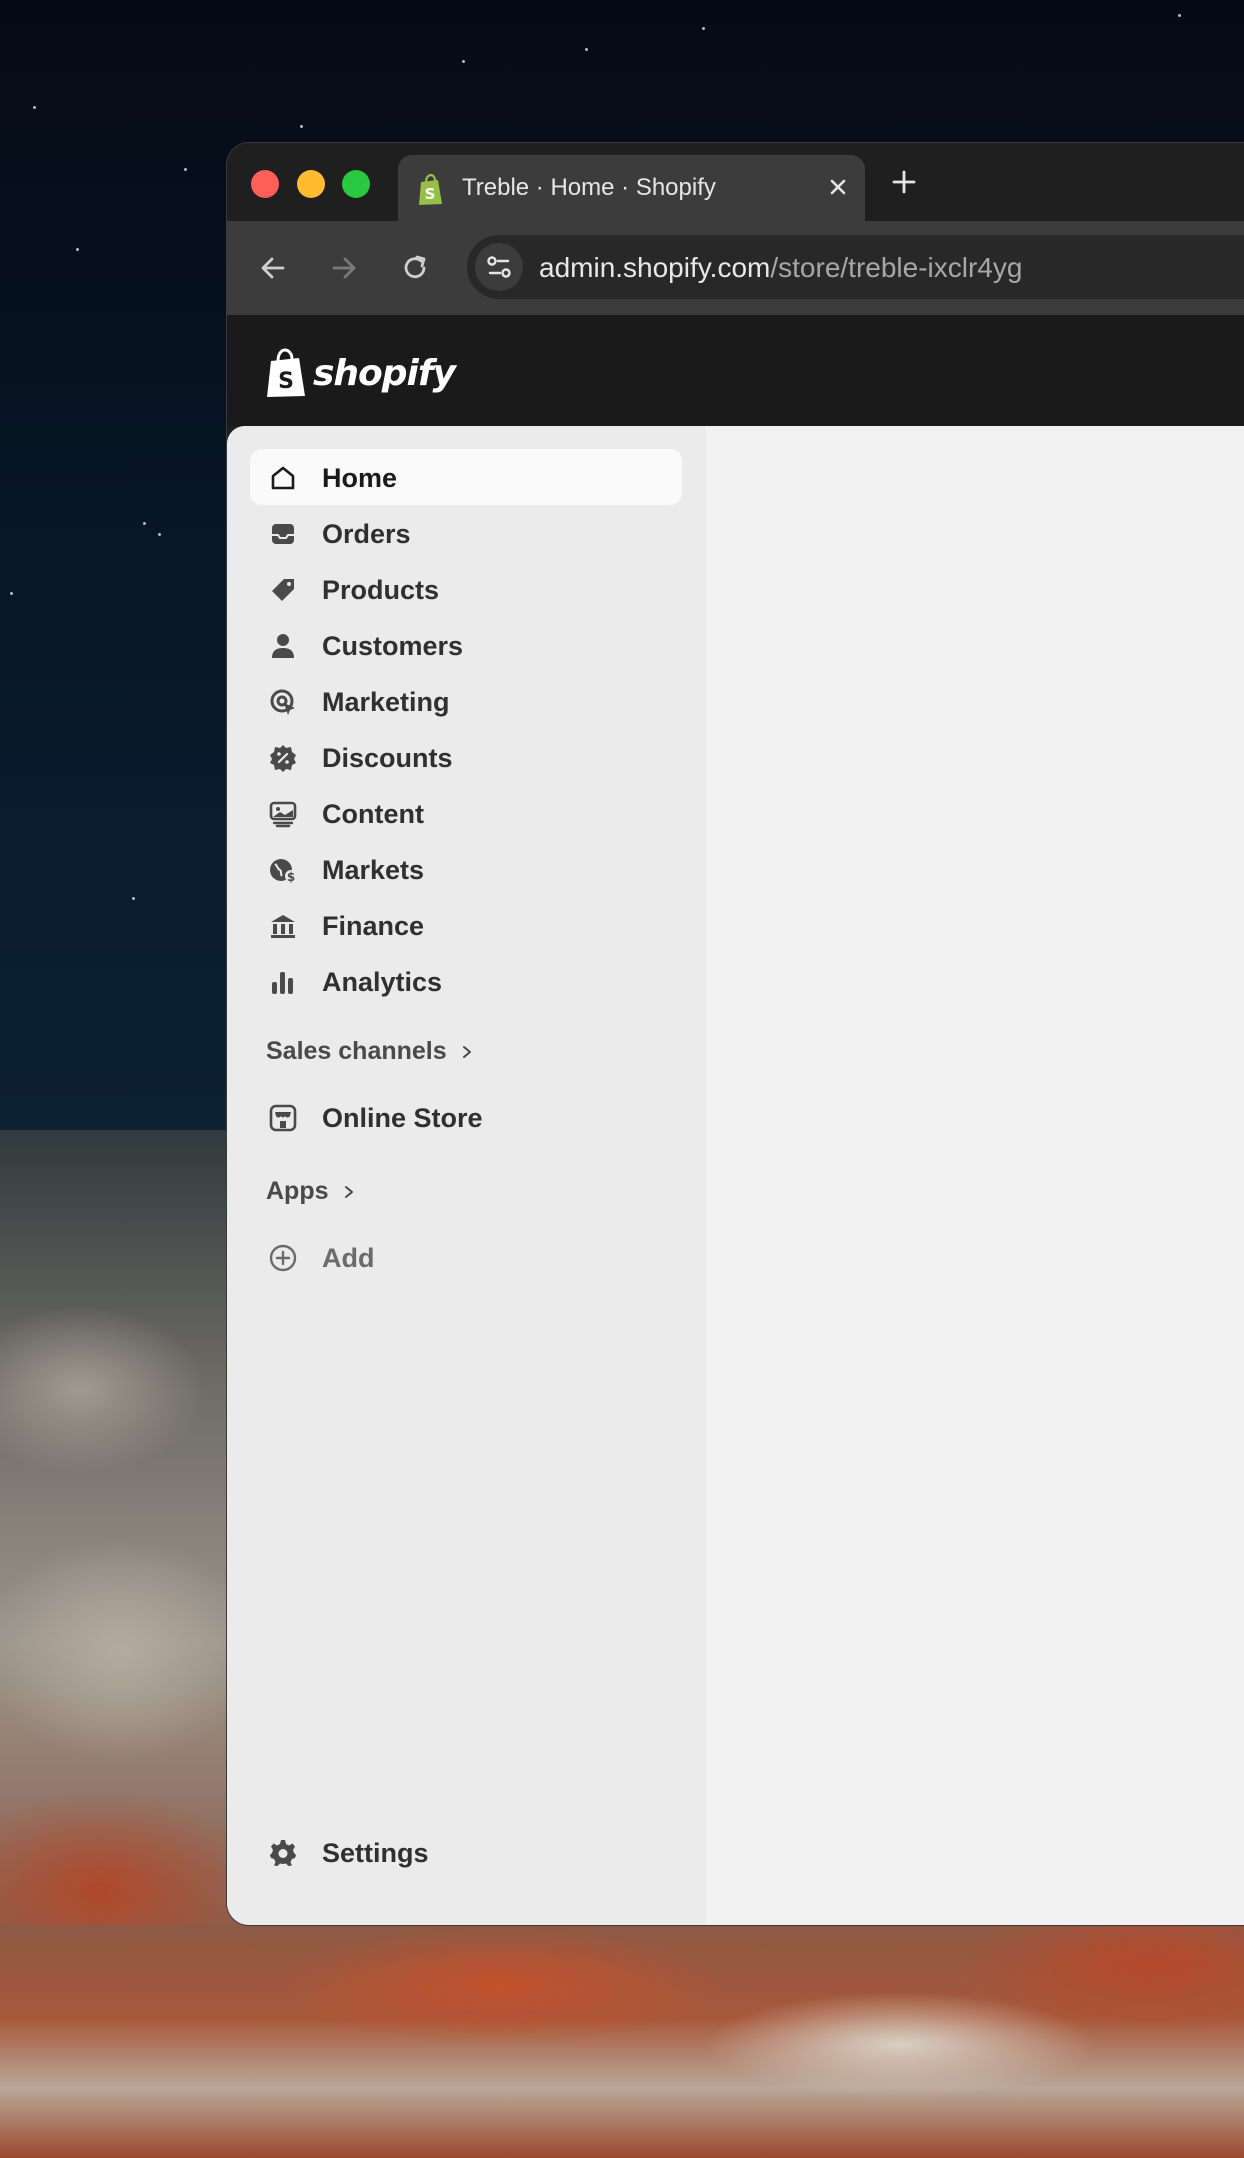 The width and height of the screenshot is (1244, 2158). What do you see at coordinates (283, 814) in the screenshot?
I see `image-content-icon` at bounding box center [283, 814].